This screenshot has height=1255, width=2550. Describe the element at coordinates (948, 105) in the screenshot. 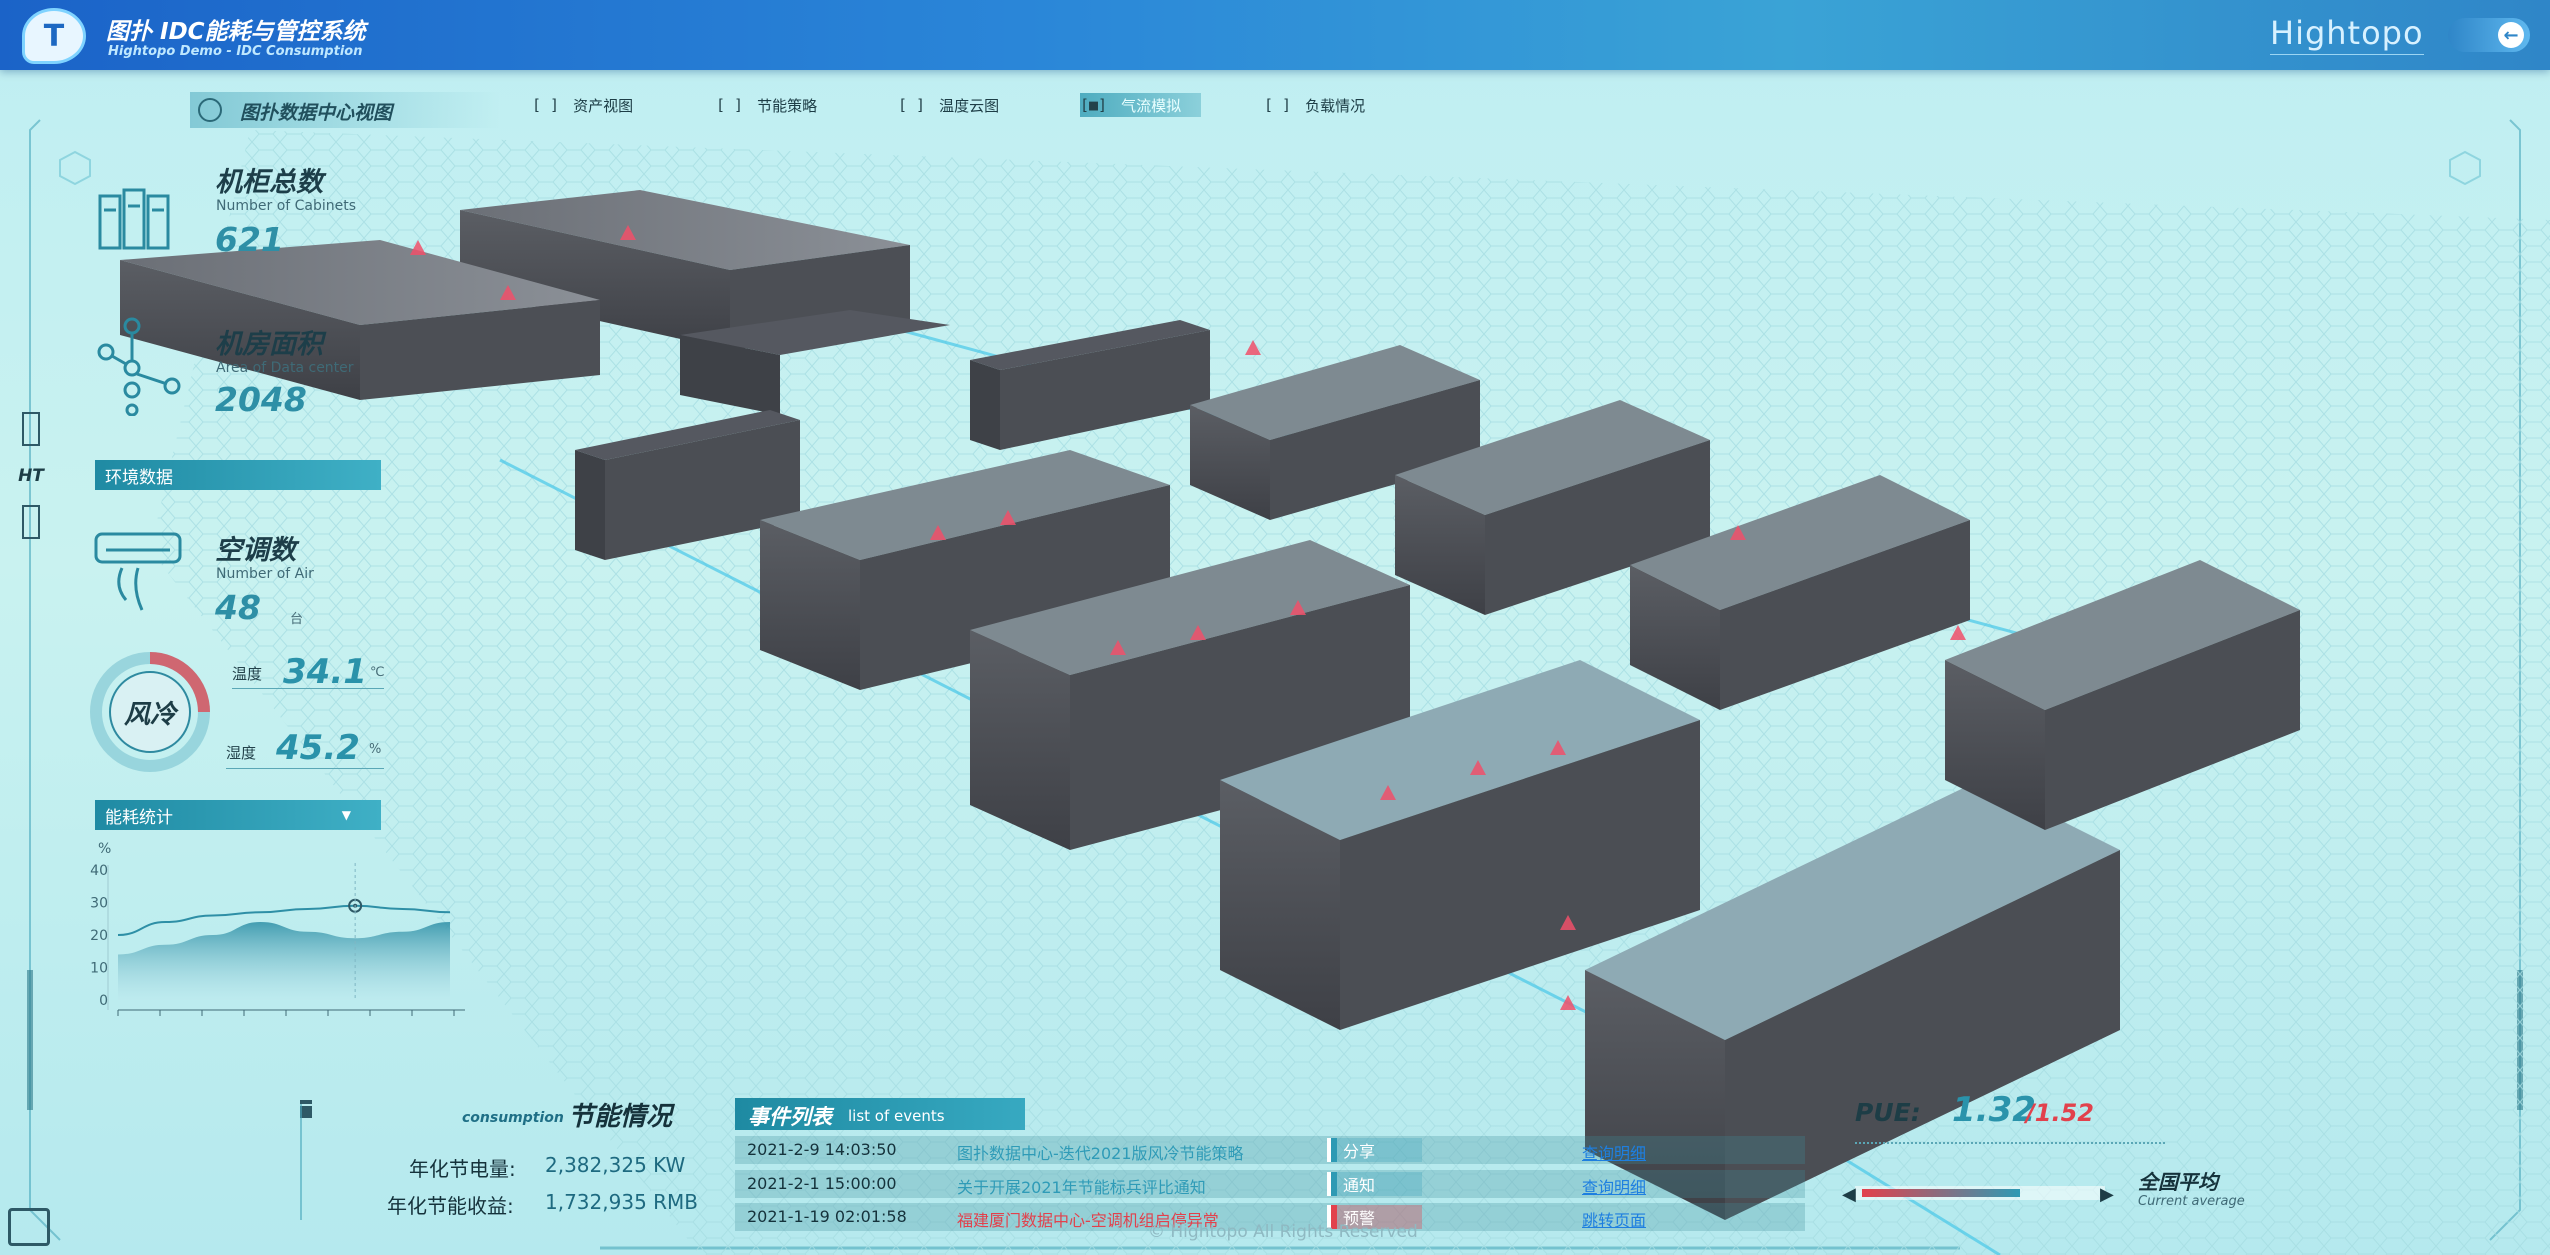

I see `tab-temperature-cloud: [ ] 温度云图` at that location.